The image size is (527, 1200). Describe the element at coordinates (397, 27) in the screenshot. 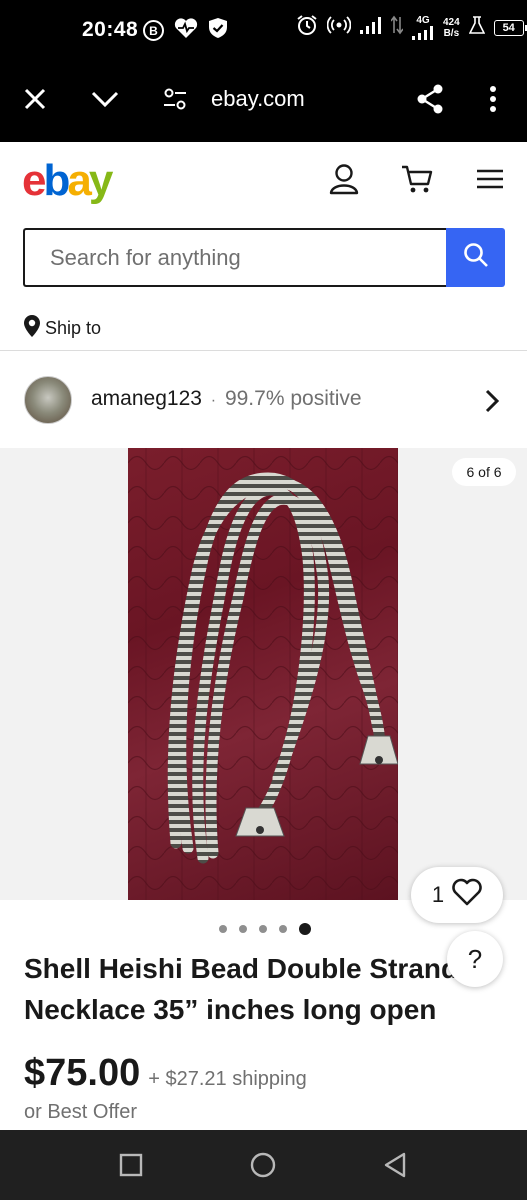

I see `data-arrows-icon` at that location.